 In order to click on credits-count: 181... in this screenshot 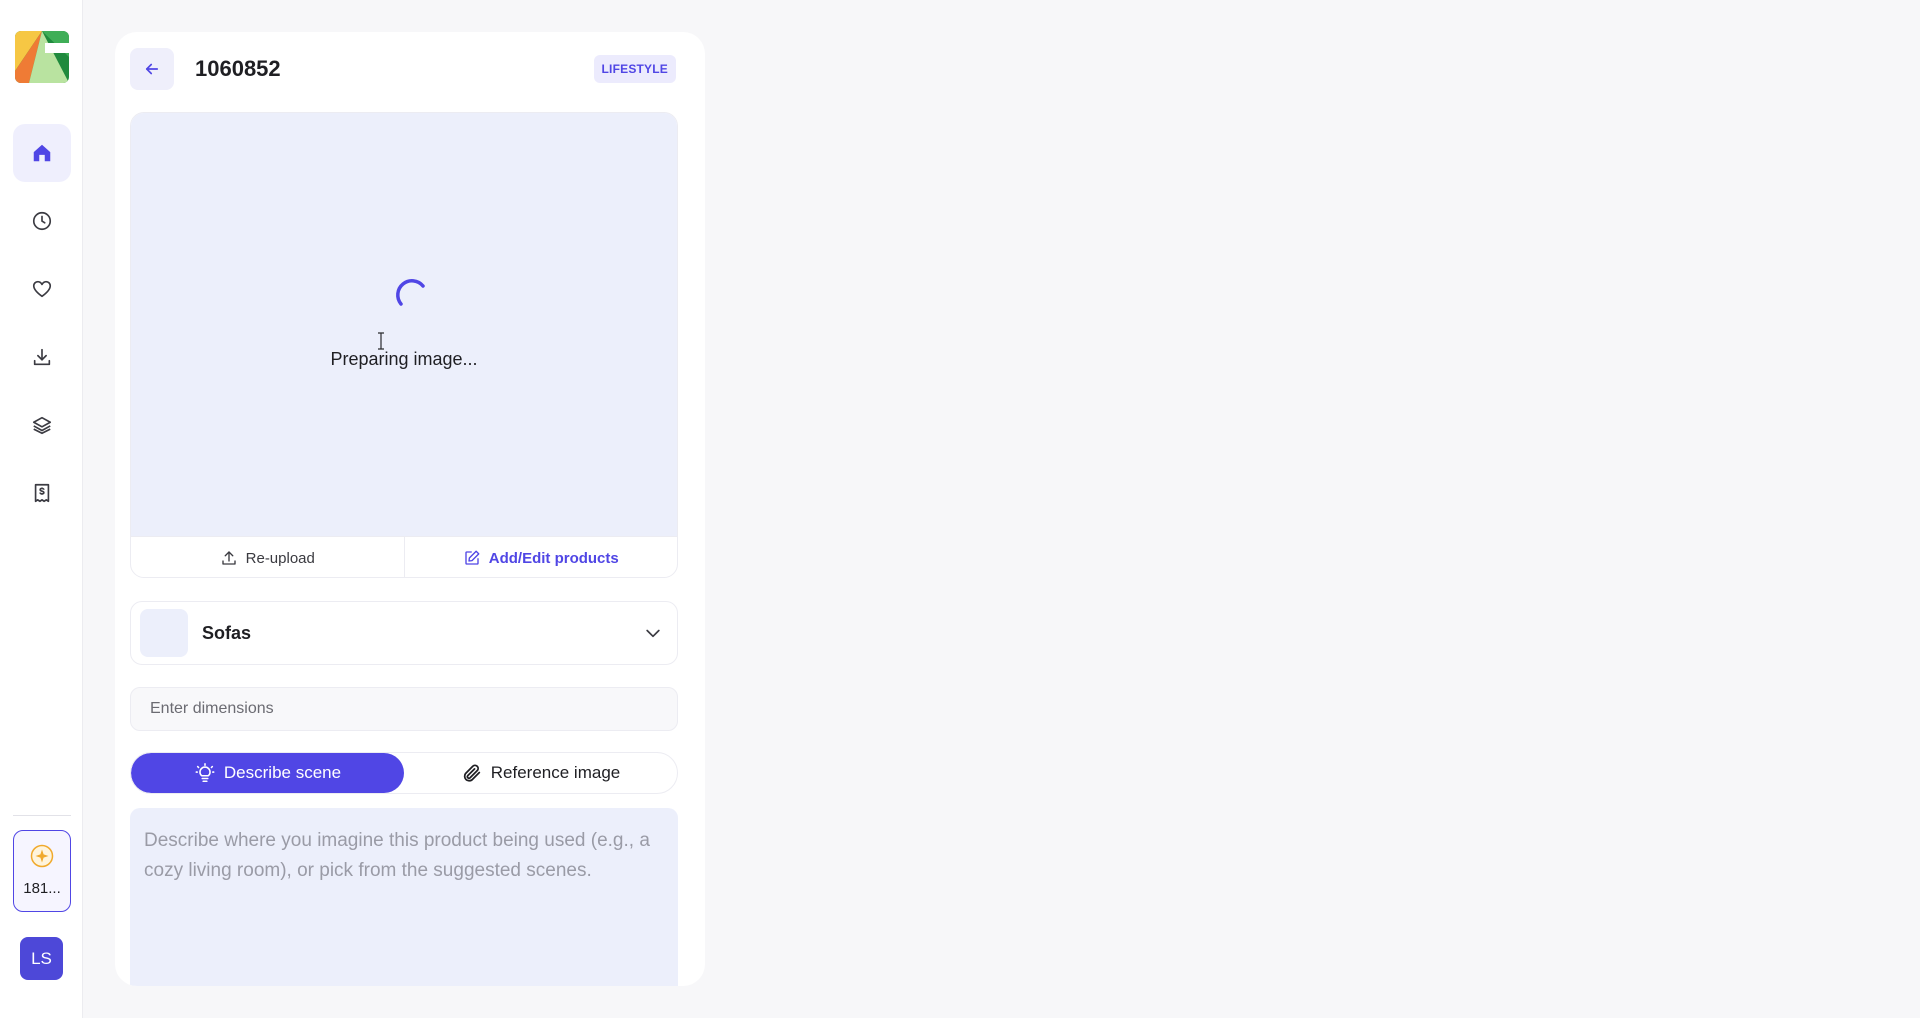, I will do `click(42, 888)`.